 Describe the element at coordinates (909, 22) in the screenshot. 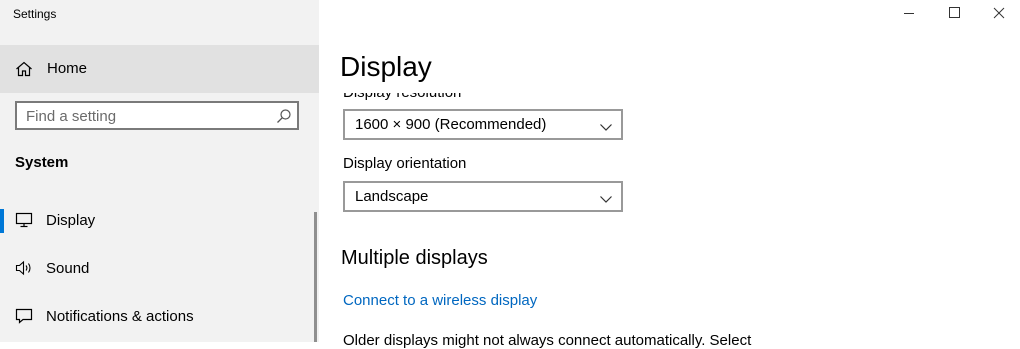

I see `minimize-icon` at that location.